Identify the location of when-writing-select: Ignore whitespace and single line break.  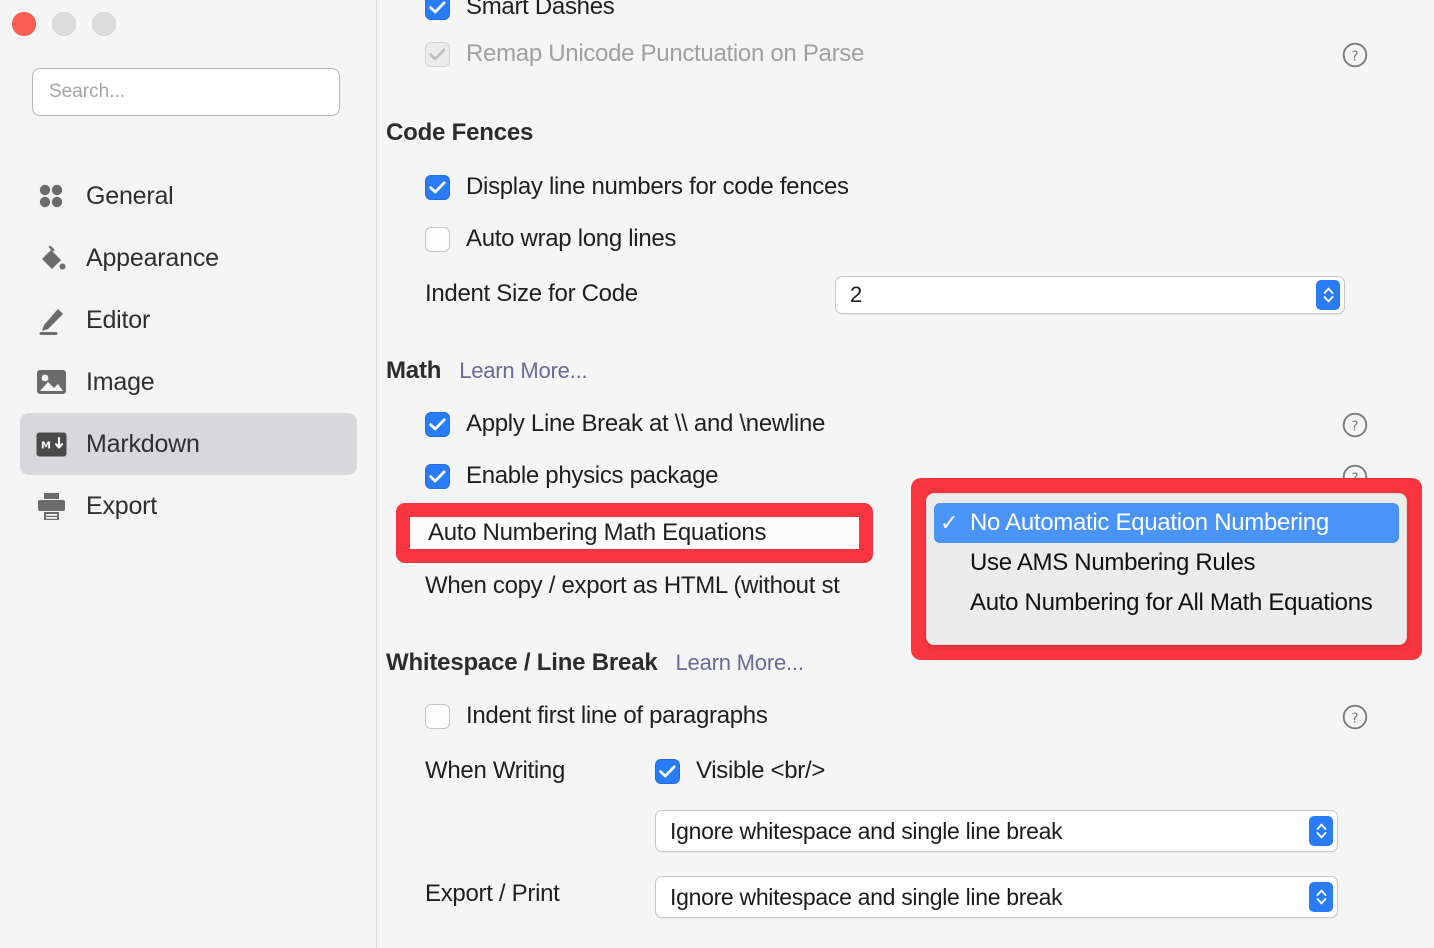
(996, 831).